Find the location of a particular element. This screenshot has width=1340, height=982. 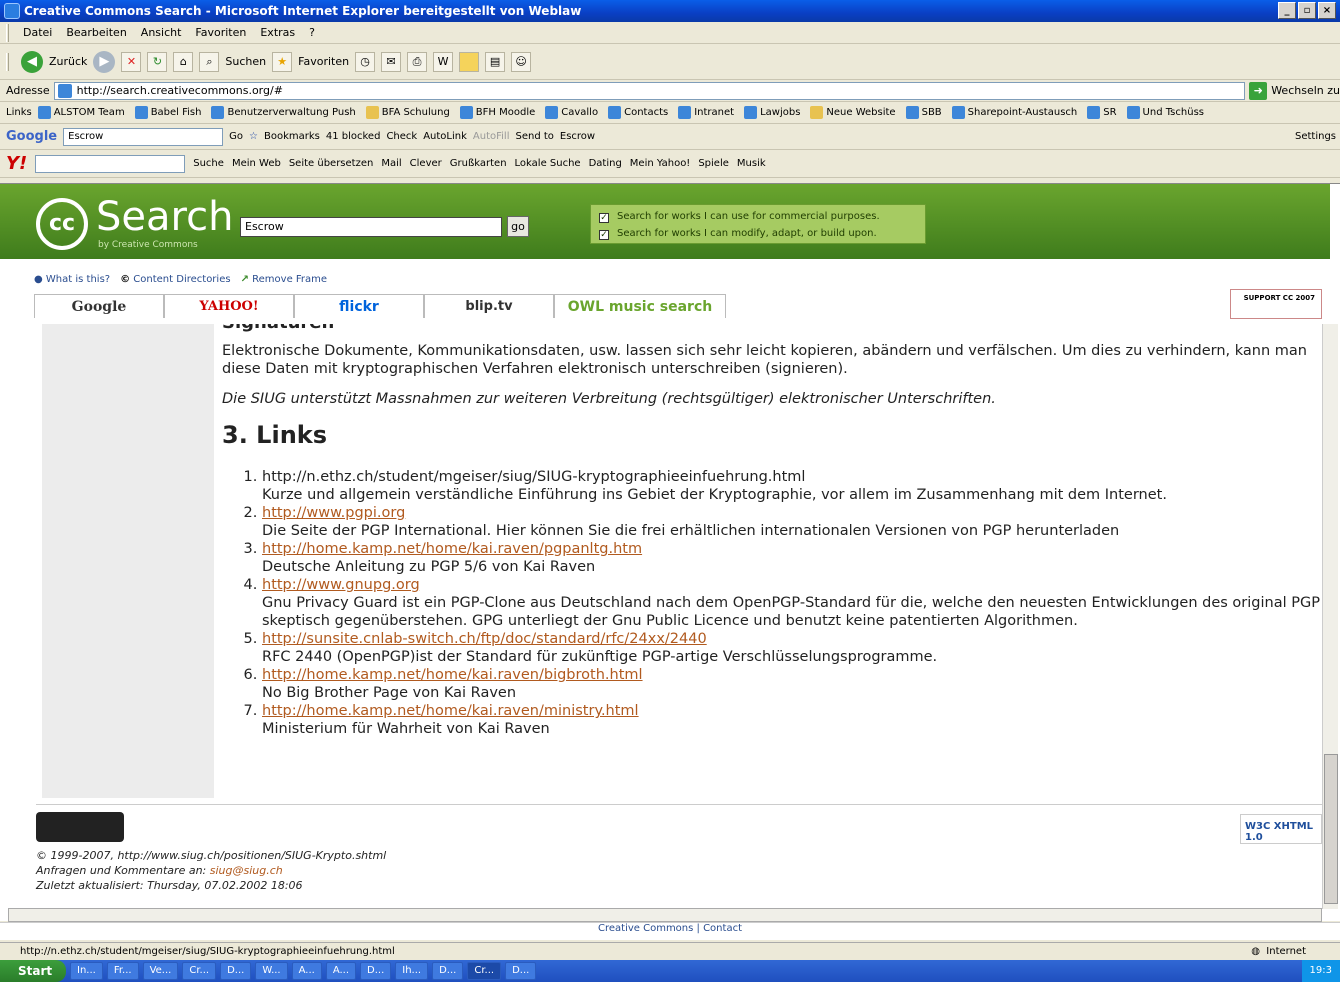

yahoo-item-local: Lokale Suche is located at coordinates (548, 163).